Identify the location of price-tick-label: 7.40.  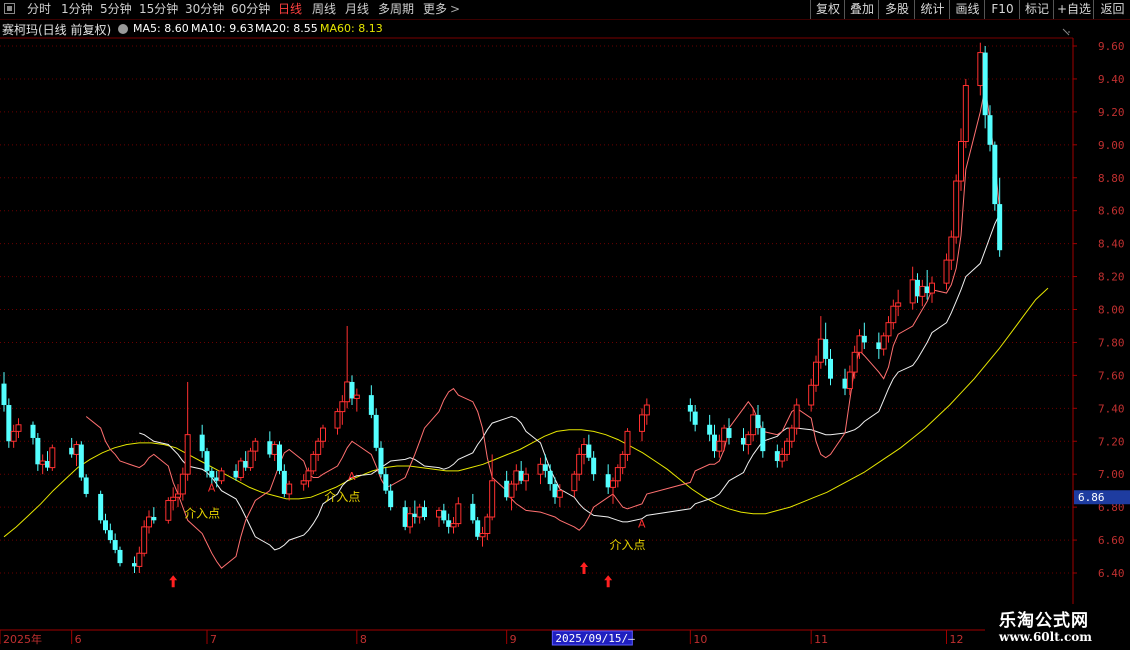
(1111, 408).